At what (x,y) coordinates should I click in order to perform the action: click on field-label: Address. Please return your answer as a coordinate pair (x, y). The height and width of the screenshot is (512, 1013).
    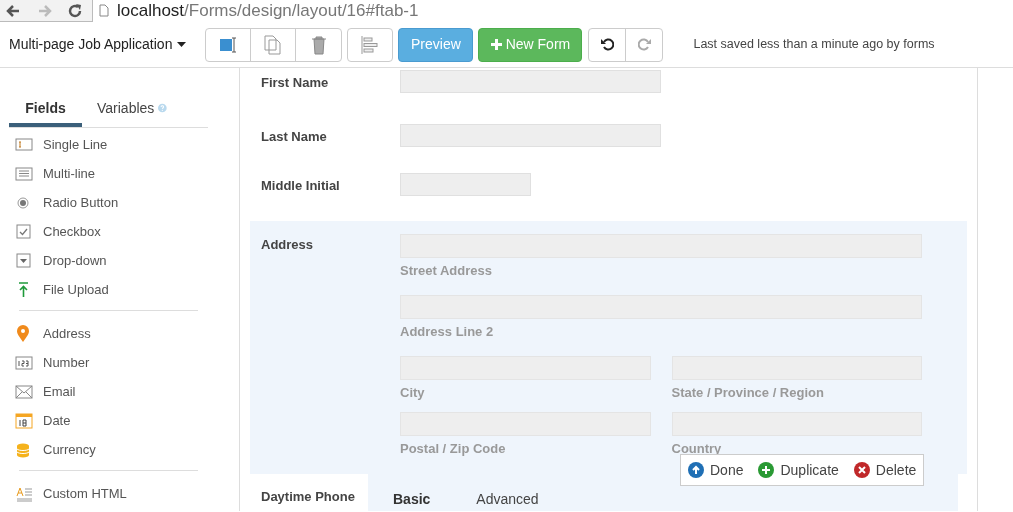
    Looking at the image, I should click on (287, 245).